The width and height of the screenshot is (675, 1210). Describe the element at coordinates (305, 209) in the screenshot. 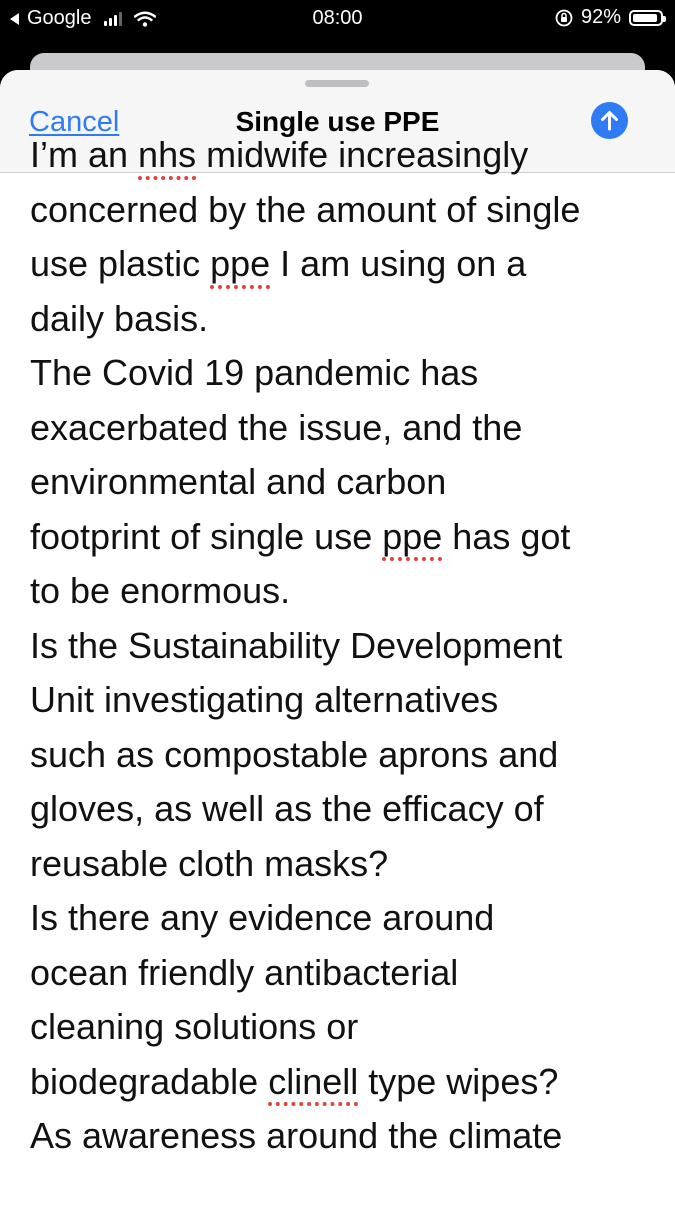

I see `text-segment: concerned by the amount of single` at that location.